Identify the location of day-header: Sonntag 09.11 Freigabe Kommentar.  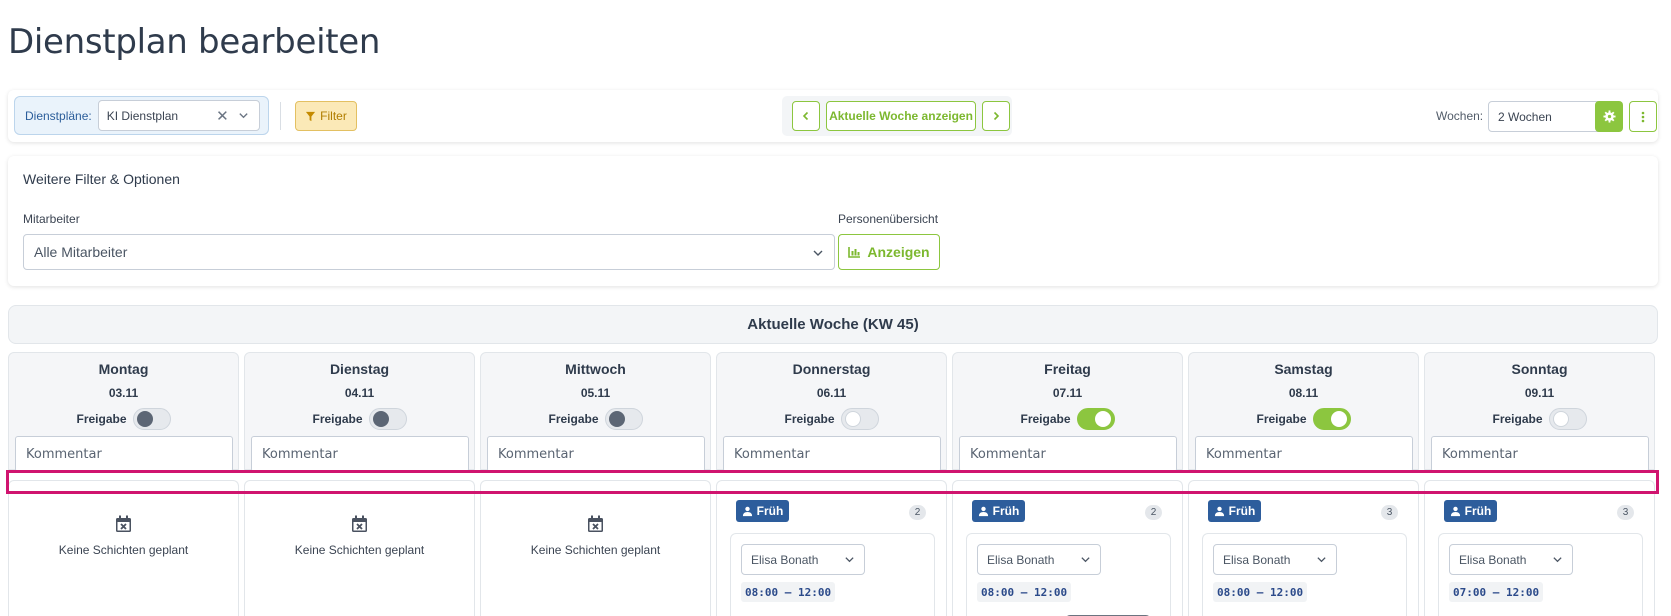
(1539, 412).